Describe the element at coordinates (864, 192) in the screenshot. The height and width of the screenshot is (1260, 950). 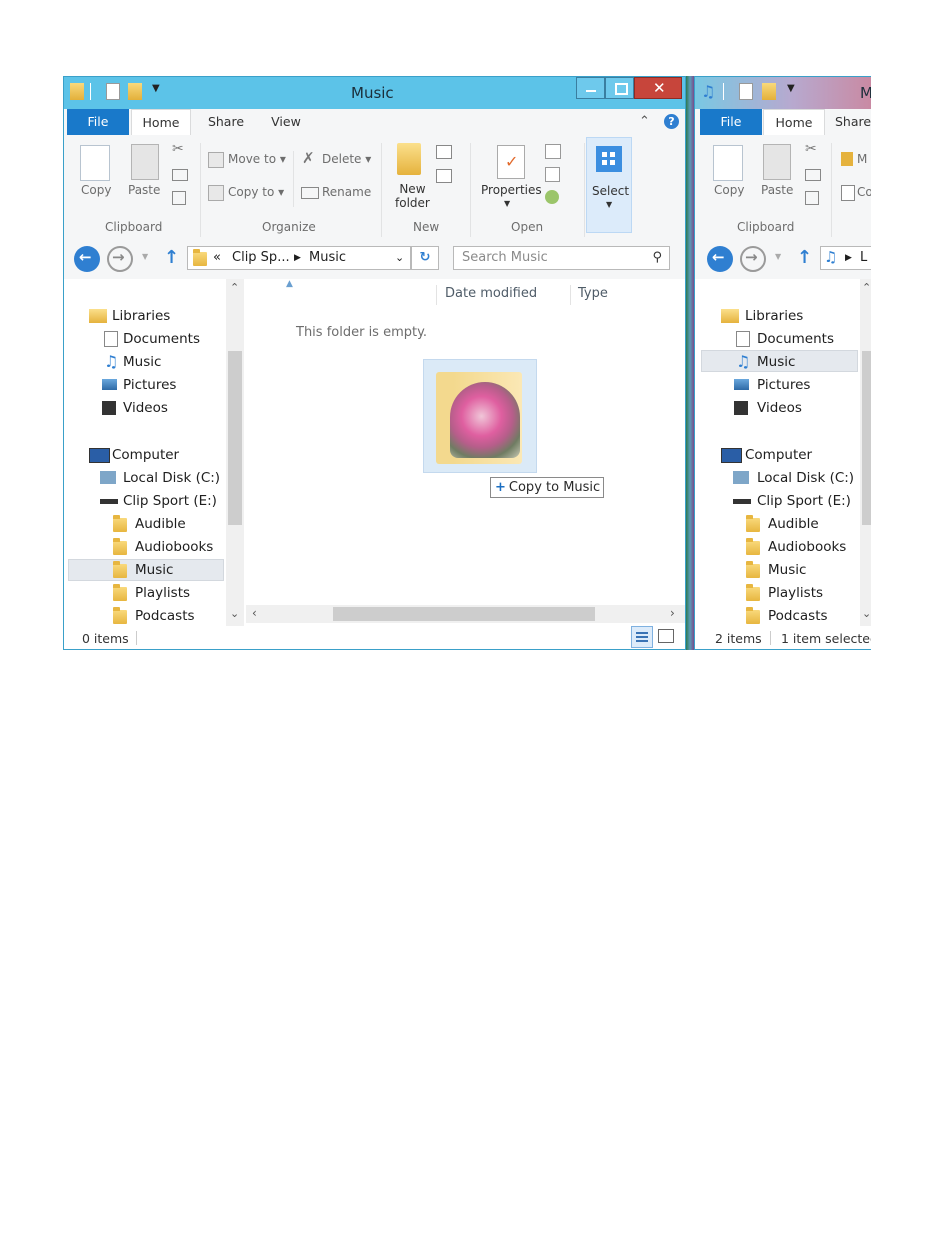
I see `copy-to-button: Co` at that location.